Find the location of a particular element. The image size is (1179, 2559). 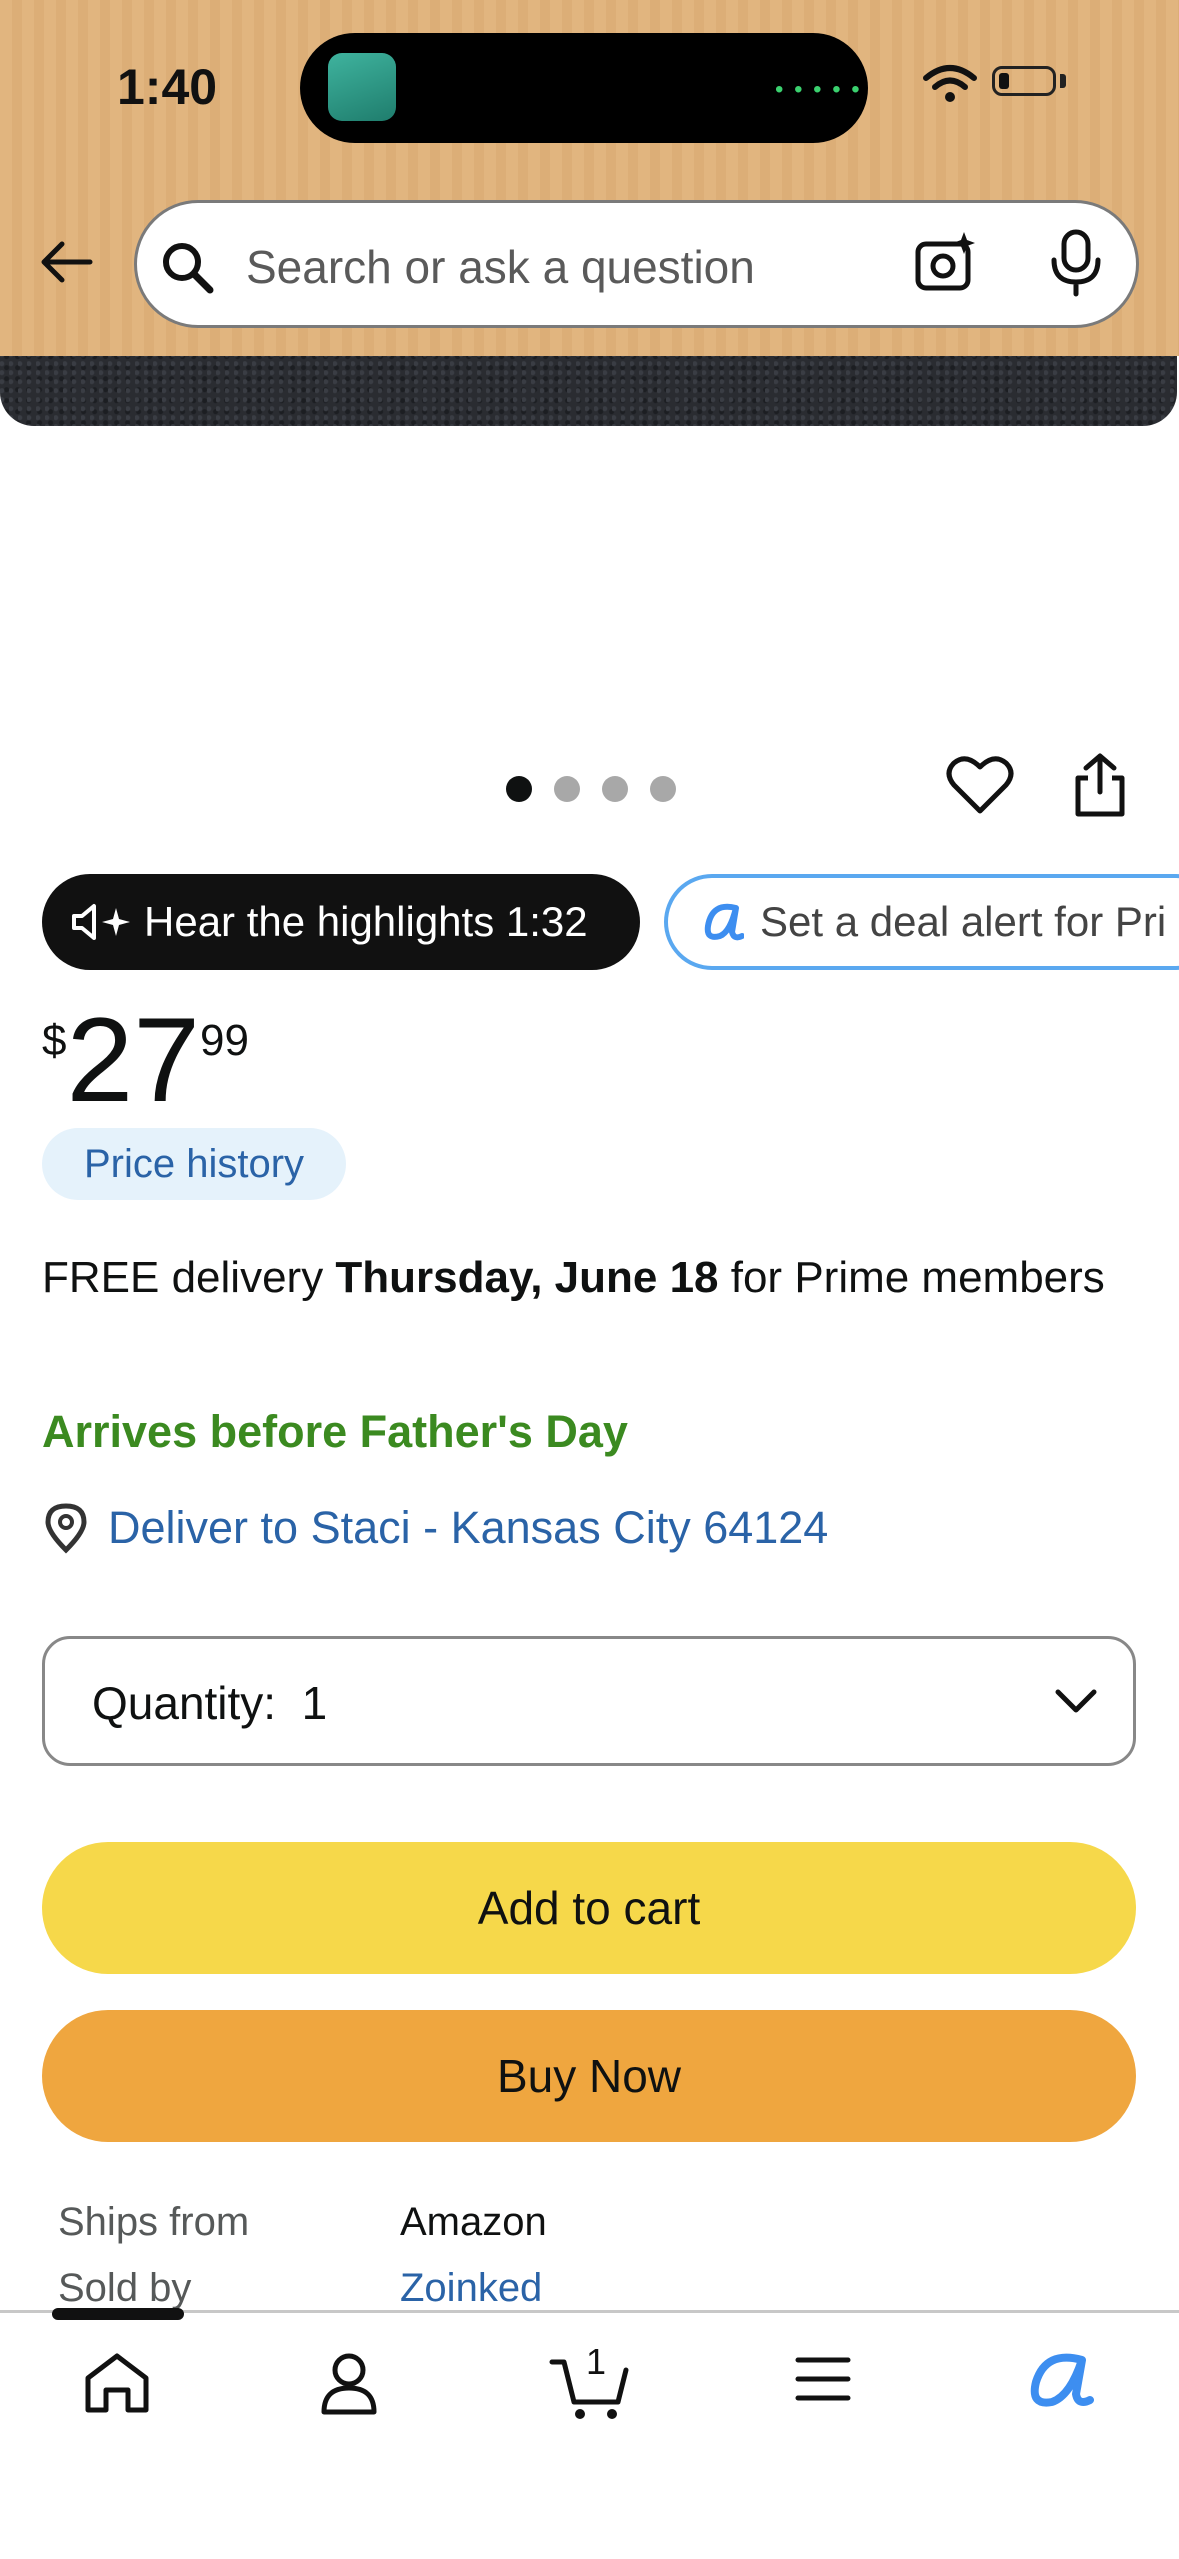

chevron-down-icon is located at coordinates (1076, 1701).